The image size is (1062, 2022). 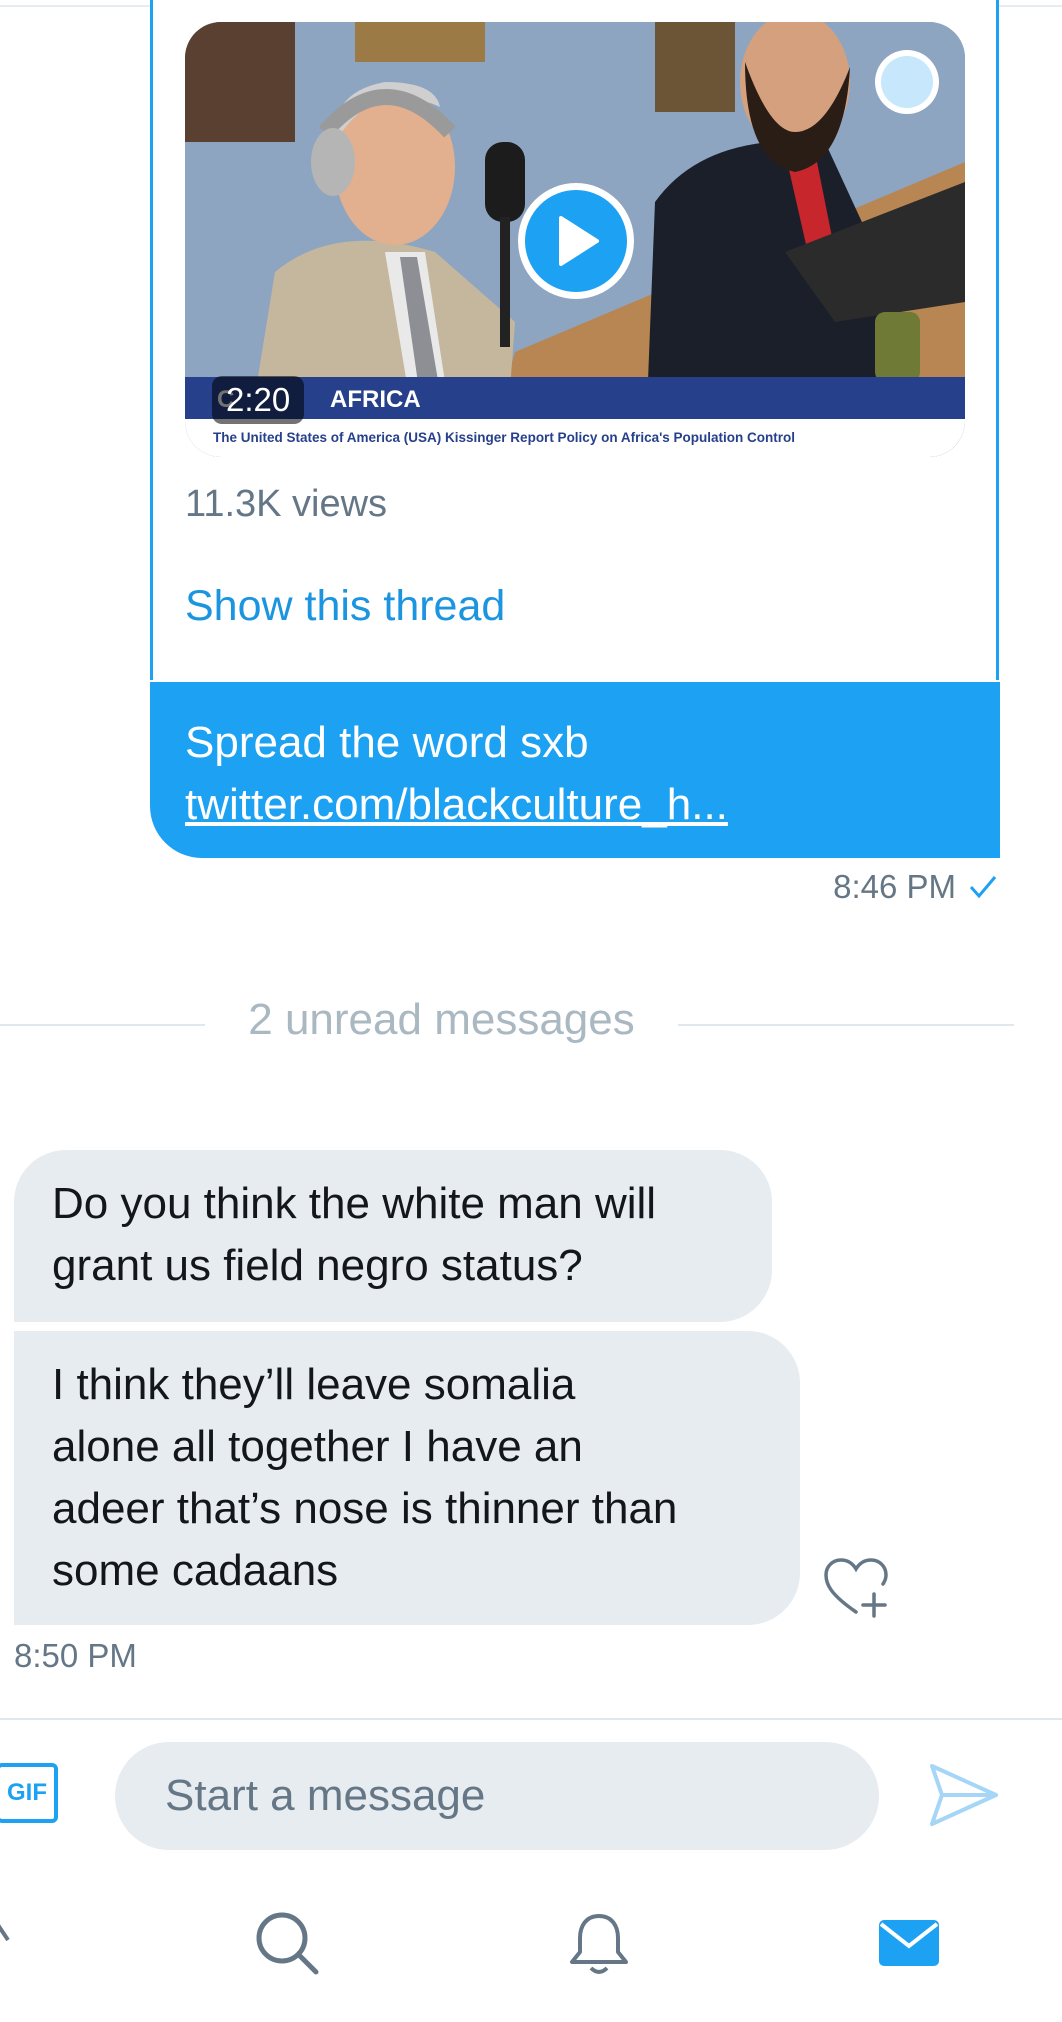 What do you see at coordinates (317, 1446) in the screenshot?
I see `message-line: alone all together I have an` at bounding box center [317, 1446].